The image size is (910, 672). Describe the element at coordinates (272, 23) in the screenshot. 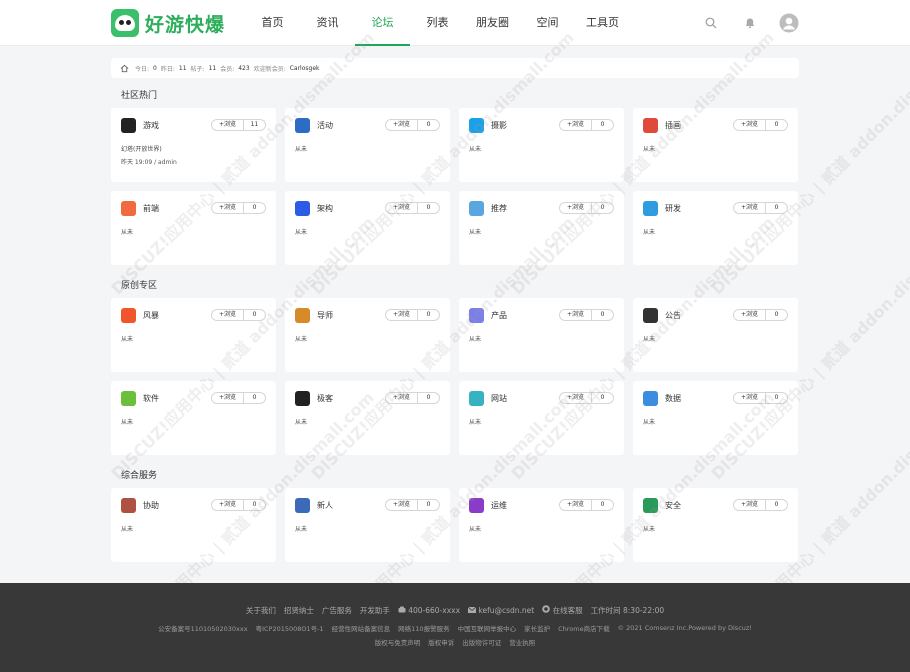

I see `nav-item: 首页` at that location.